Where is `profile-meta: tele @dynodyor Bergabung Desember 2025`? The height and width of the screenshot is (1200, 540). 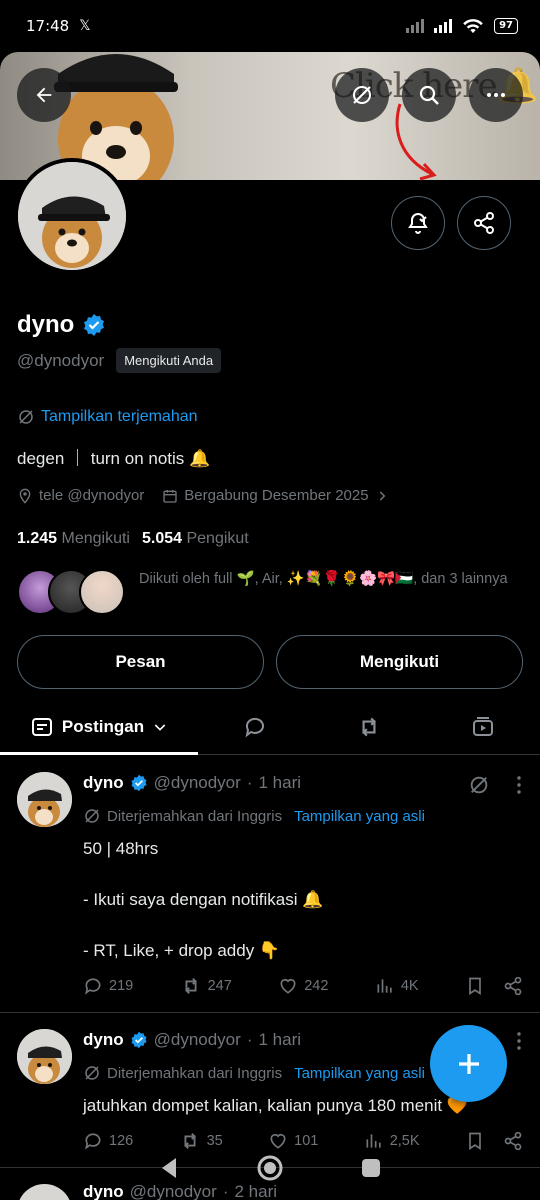
profile-meta: tele @dynodyor Bergabung Desember 2025 is located at coordinates (203, 495).